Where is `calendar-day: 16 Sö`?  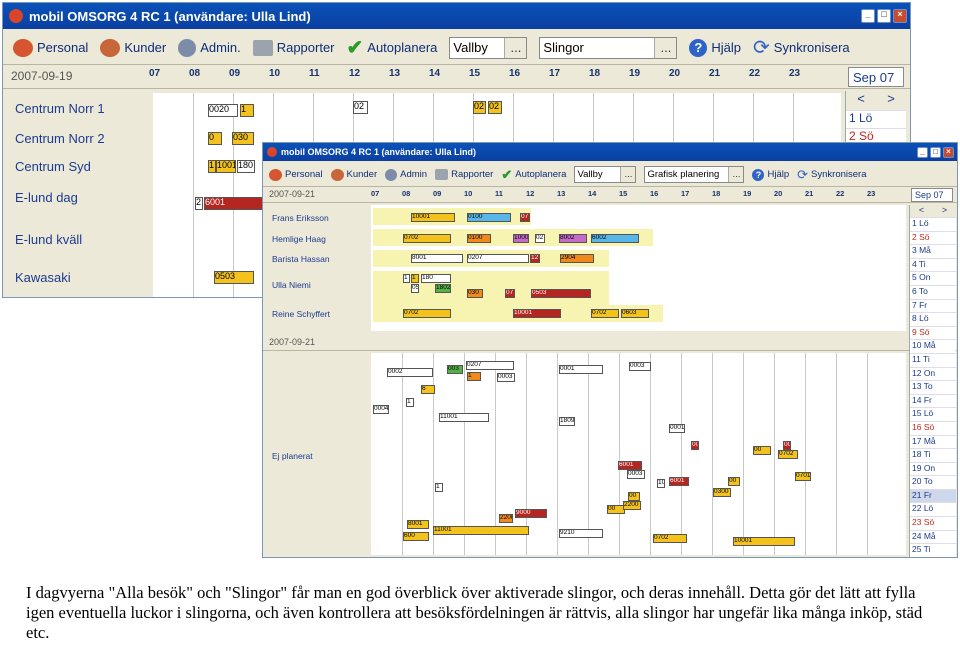
calendar-day: 16 Sö is located at coordinates (933, 429).